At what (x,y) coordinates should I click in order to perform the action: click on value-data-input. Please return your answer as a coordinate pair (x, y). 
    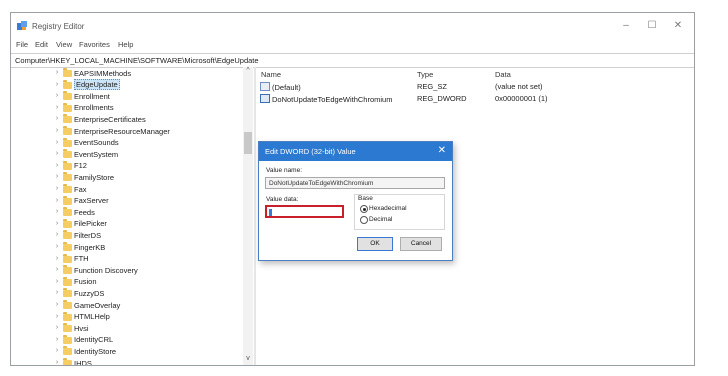
    Looking at the image, I should click on (304, 211).